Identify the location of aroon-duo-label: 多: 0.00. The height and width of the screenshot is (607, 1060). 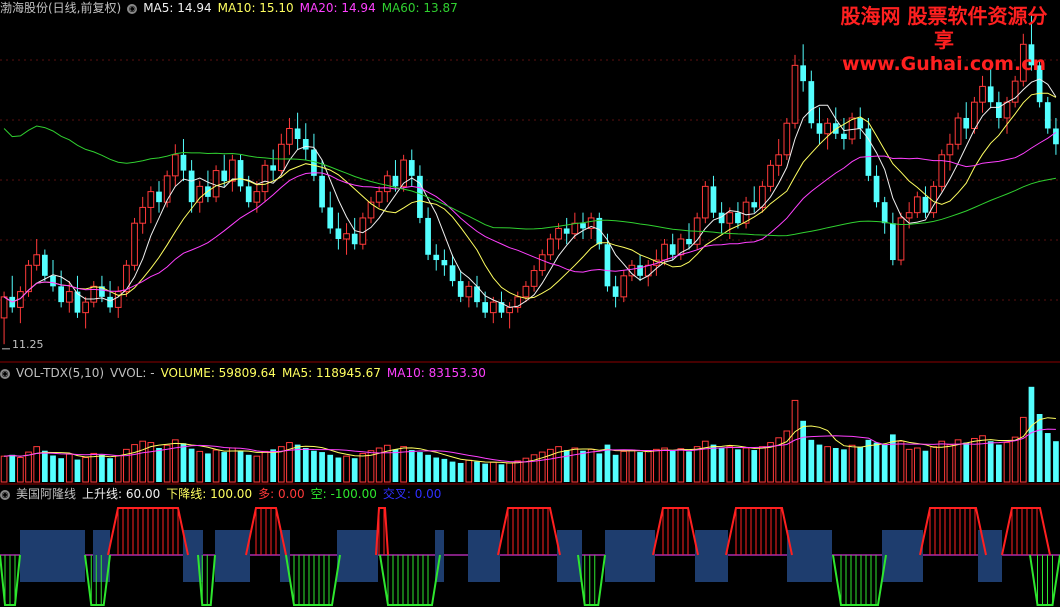
(281, 494).